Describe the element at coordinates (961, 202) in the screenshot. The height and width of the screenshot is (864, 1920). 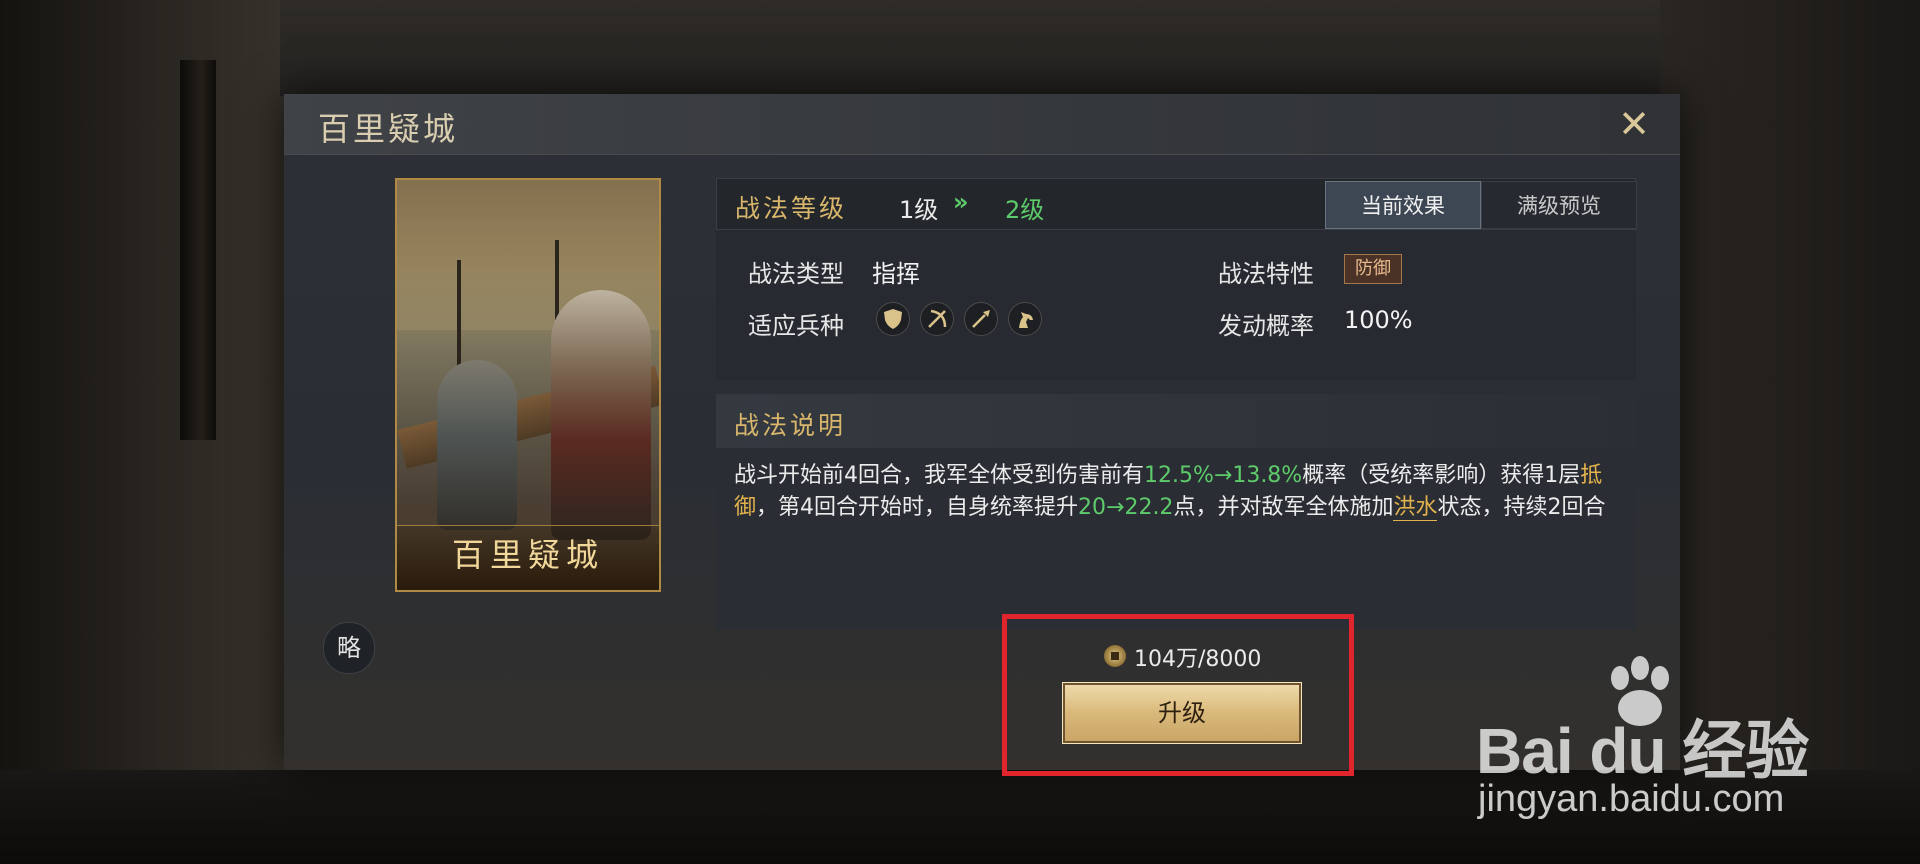
I see `level-arrow-icon: »` at that location.